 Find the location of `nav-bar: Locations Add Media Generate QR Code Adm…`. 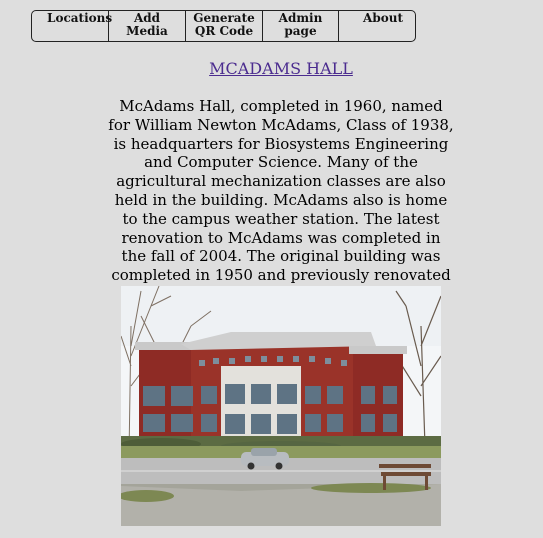

nav-bar: Locations Add Media Generate QR Code Adm… is located at coordinates (223, 26).